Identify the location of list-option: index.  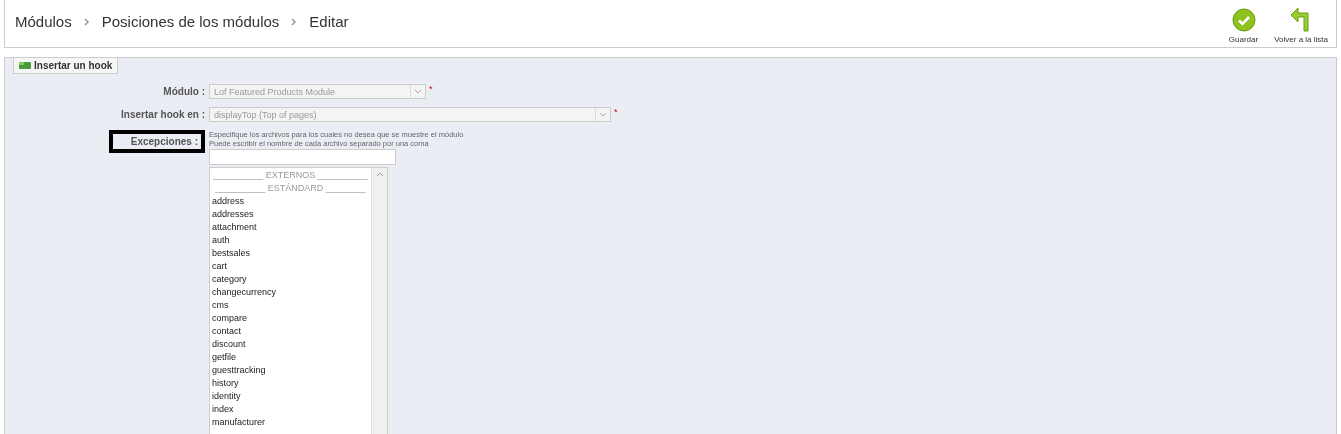
(290, 409).